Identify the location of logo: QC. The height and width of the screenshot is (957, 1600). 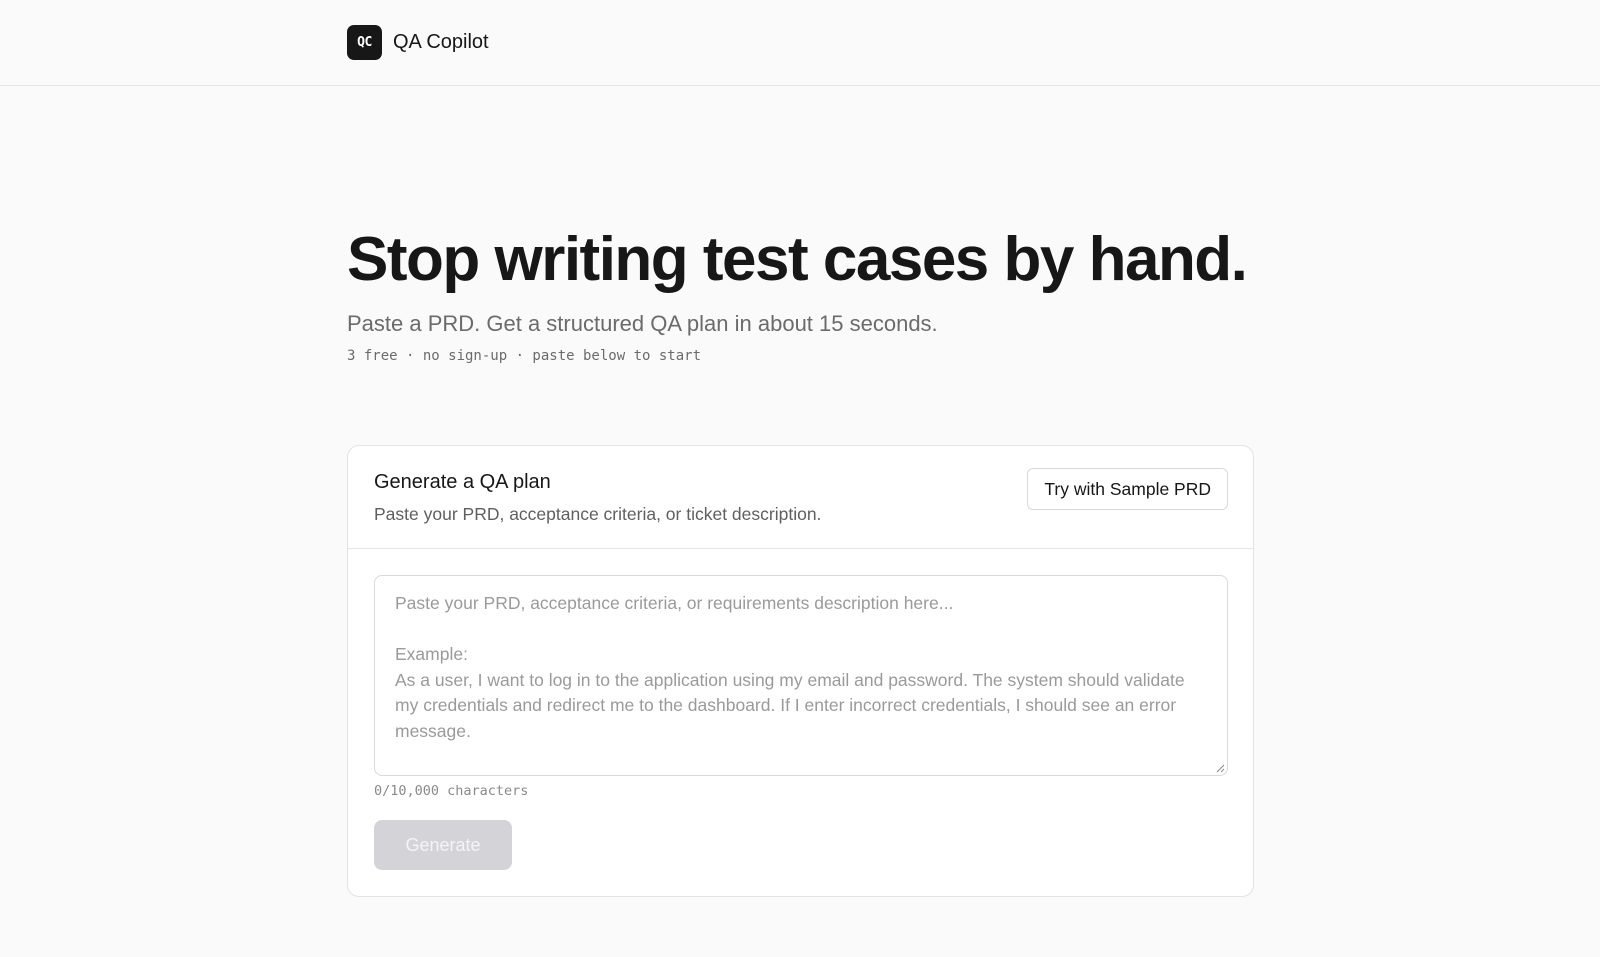
(364, 42).